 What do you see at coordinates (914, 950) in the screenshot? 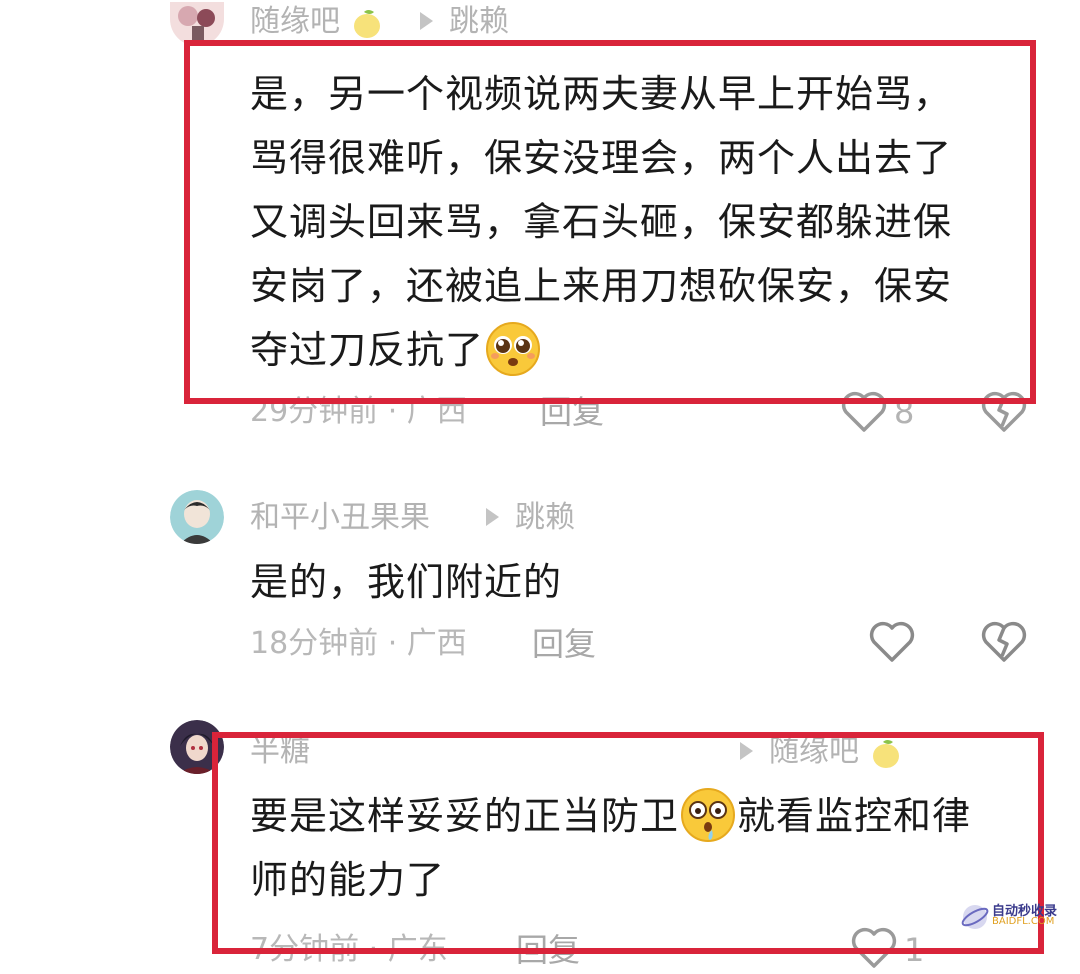
I see `like-count: 1` at bounding box center [914, 950].